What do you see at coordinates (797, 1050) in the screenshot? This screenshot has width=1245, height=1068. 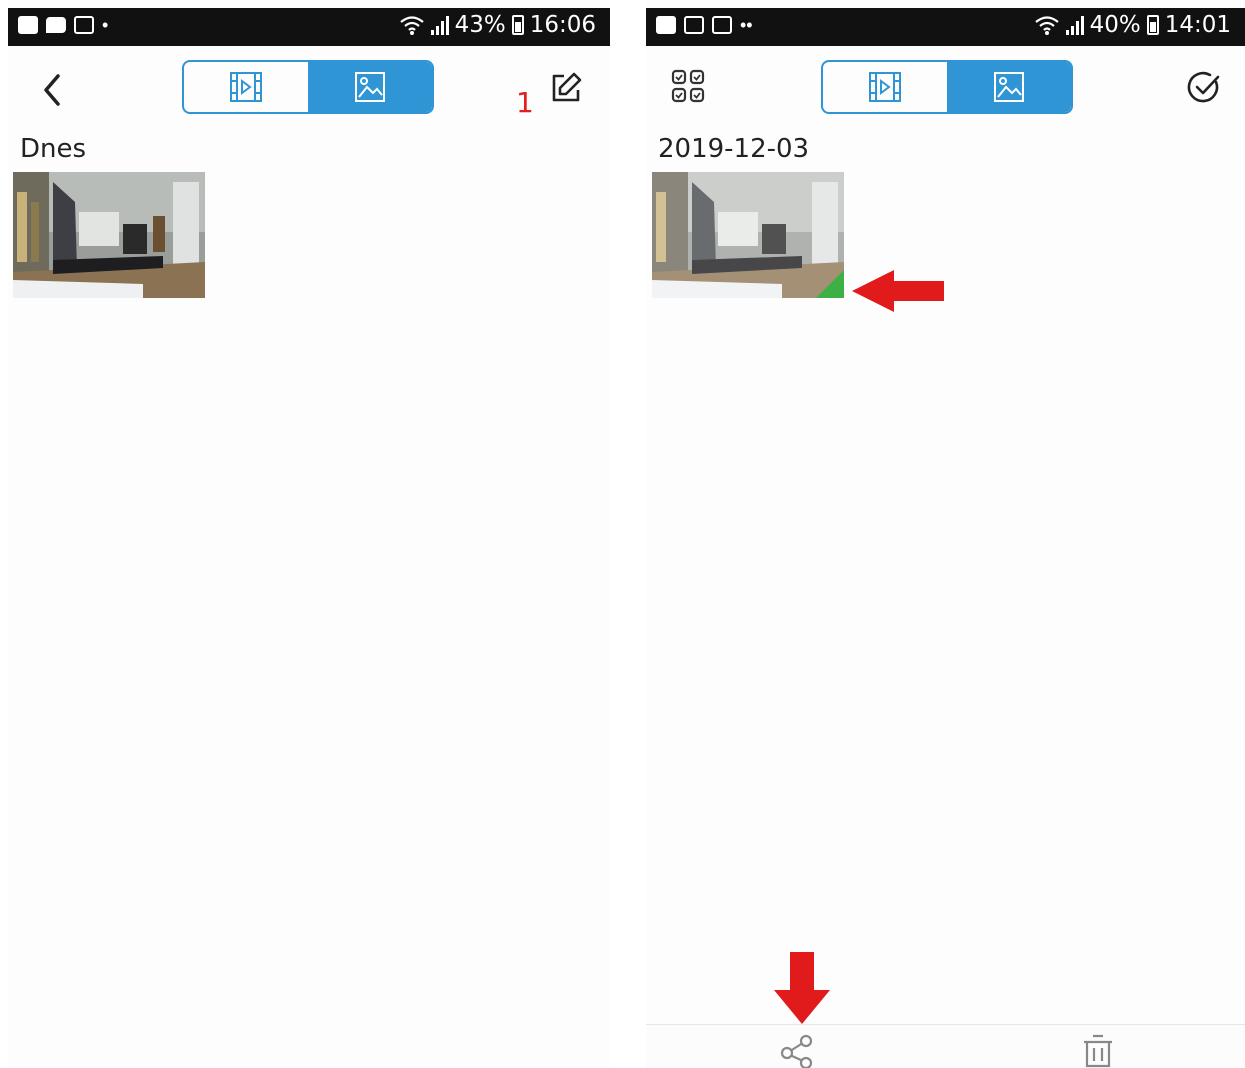 I see `share-icon` at bounding box center [797, 1050].